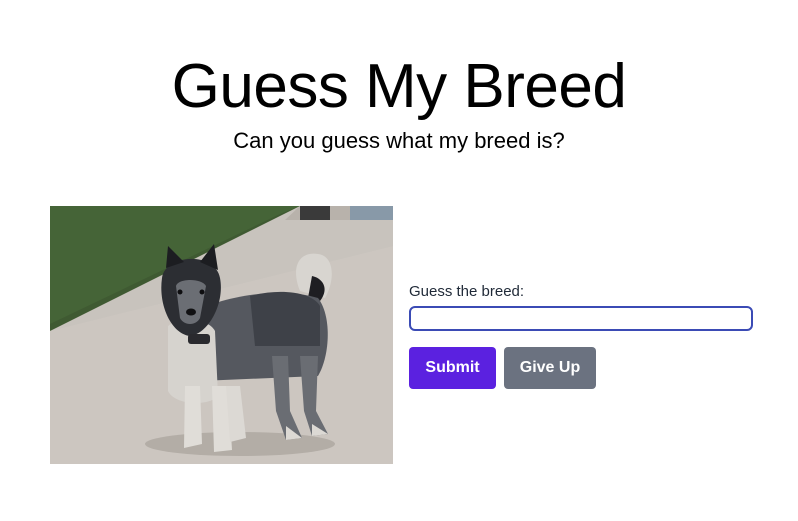 The height and width of the screenshot is (521, 798). I want to click on guess-form: Guess the breed: Submit Give Up, so click(581, 335).